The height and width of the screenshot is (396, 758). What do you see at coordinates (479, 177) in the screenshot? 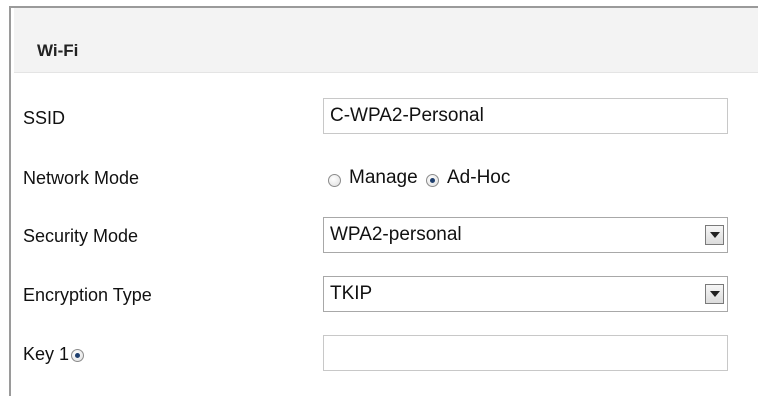
I see `adhoc-radio-label: Ad-Hoc` at bounding box center [479, 177].